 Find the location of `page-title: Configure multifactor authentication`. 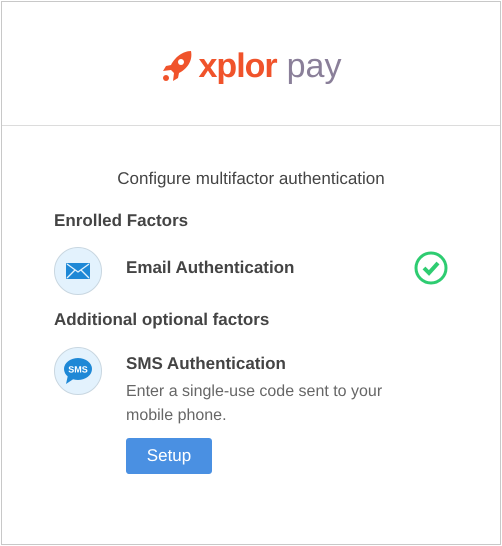

page-title: Configure multifactor authentication is located at coordinates (251, 179).